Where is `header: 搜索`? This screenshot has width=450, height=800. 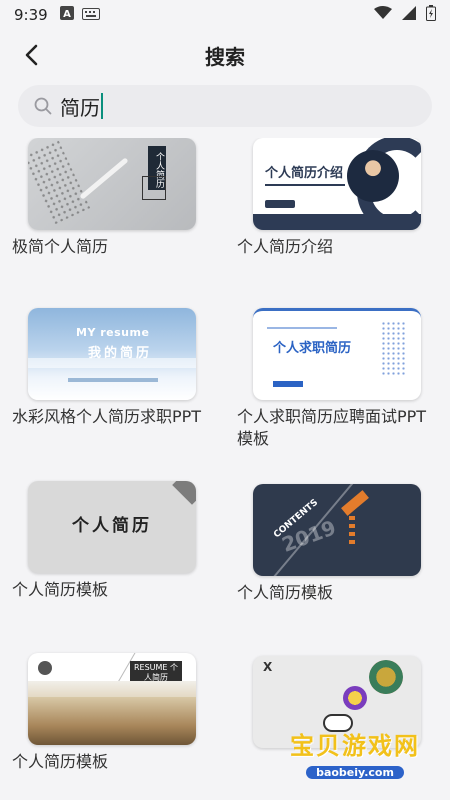 header: 搜索 is located at coordinates (225, 55).